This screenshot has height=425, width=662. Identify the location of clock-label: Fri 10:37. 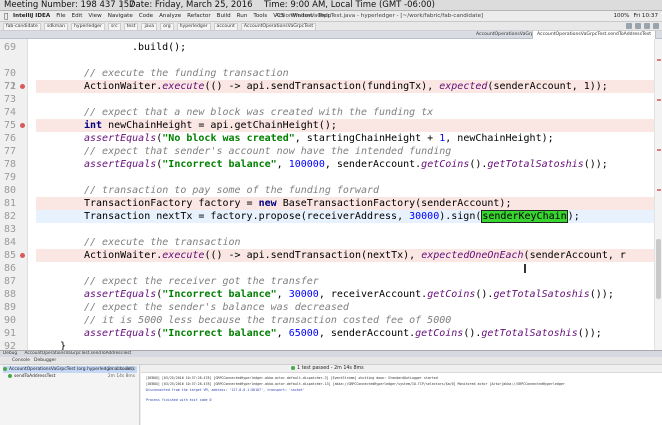
(645, 16).